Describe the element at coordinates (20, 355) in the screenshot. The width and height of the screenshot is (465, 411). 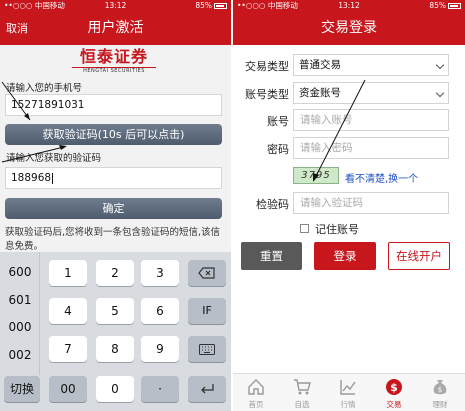
I see `key-002: 002` at that location.